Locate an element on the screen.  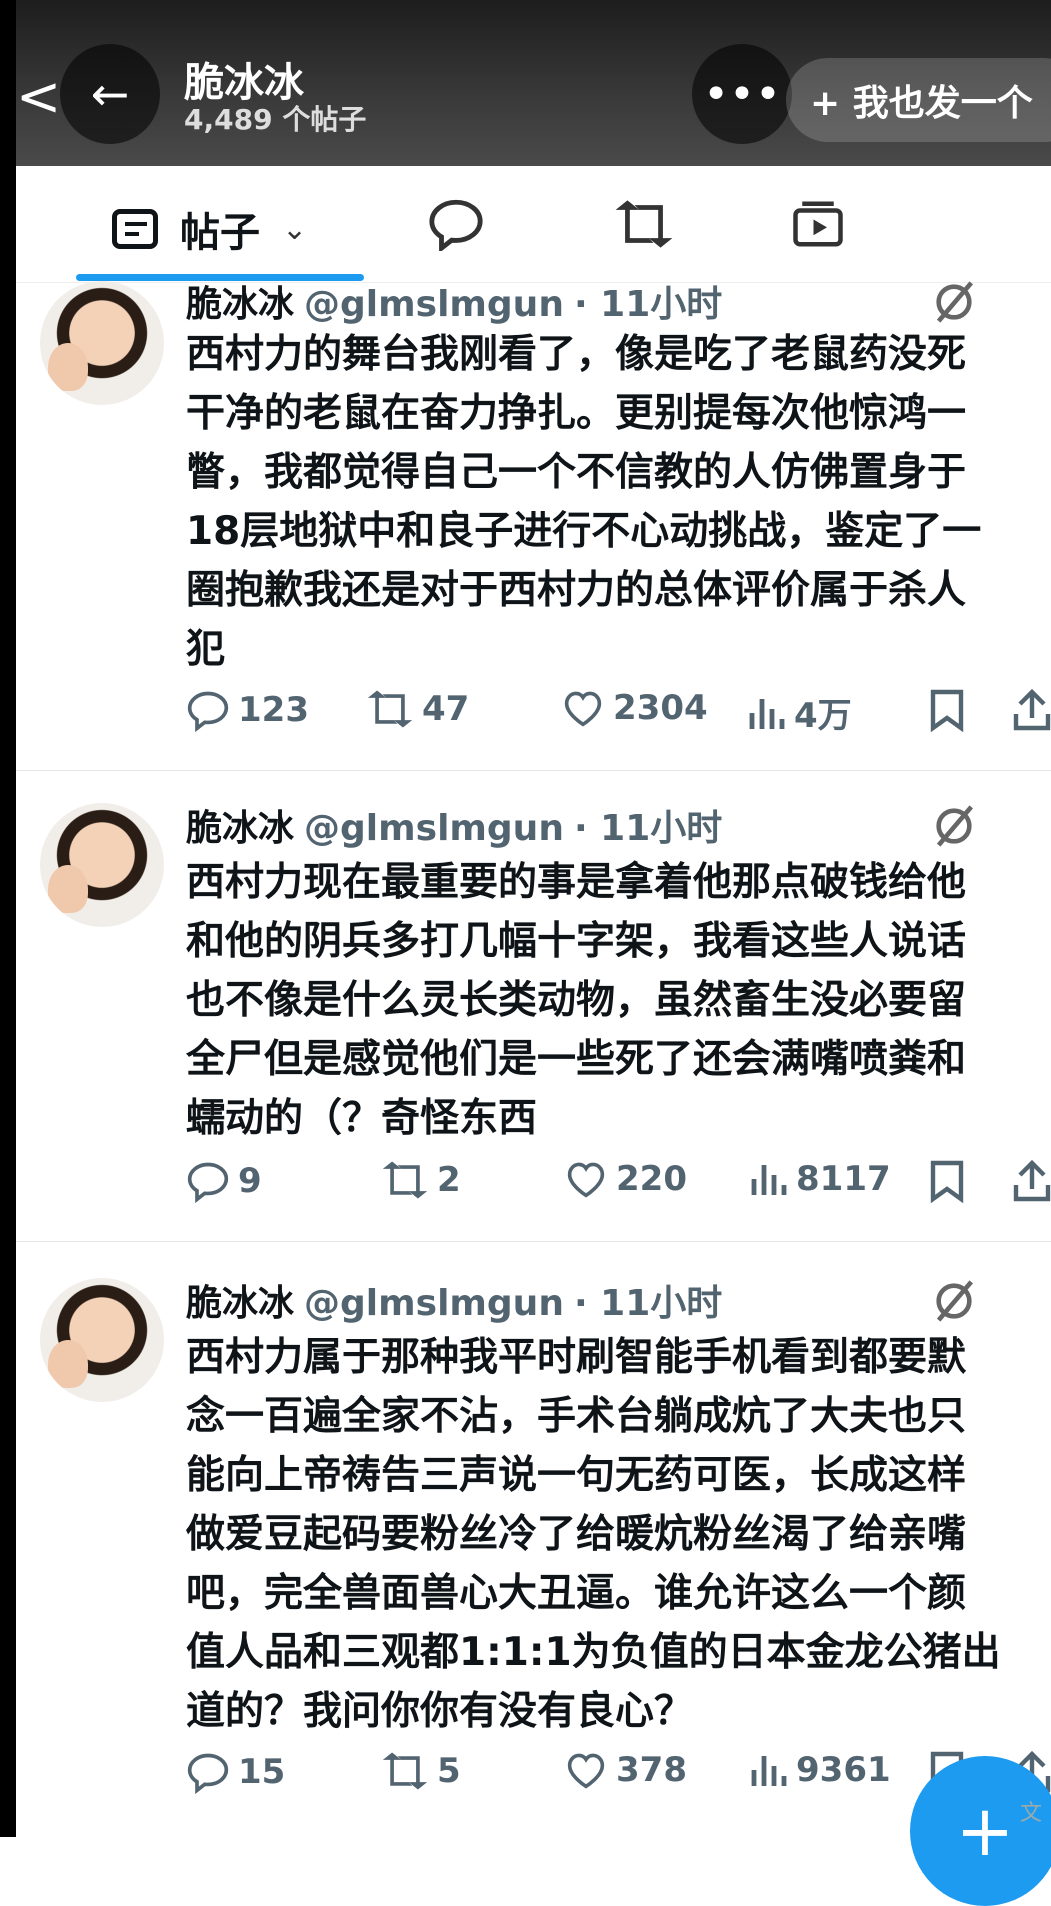
repost-button: 5 is located at coordinates (421, 1771).